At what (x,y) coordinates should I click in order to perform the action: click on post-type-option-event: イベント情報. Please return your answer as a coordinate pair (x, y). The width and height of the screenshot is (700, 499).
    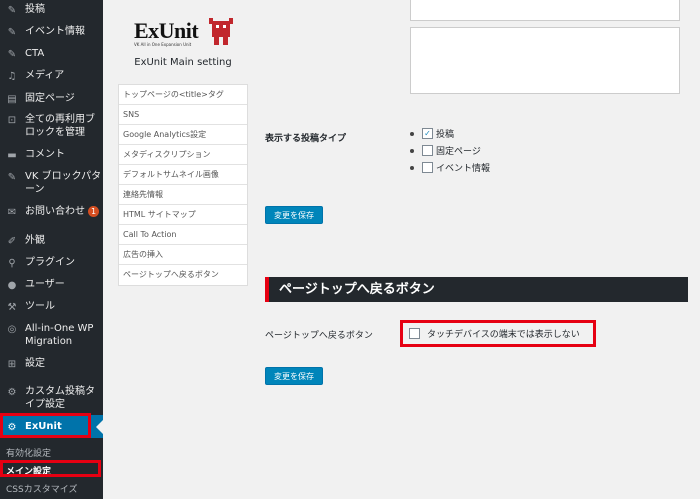
    Looking at the image, I should click on (450, 167).